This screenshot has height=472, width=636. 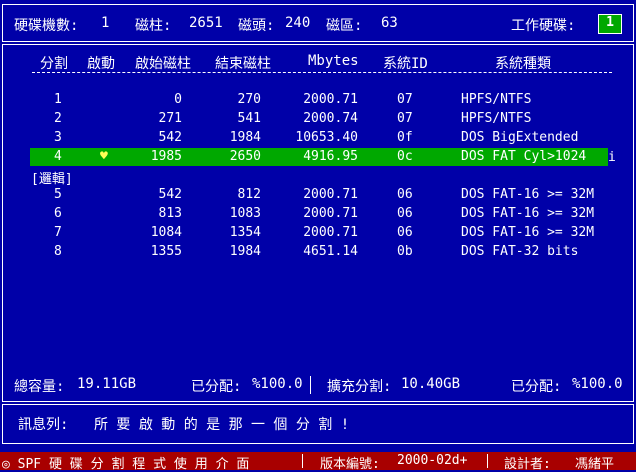 What do you see at coordinates (333, 61) in the screenshot?
I see `header-mbytes: Mbytes` at bounding box center [333, 61].